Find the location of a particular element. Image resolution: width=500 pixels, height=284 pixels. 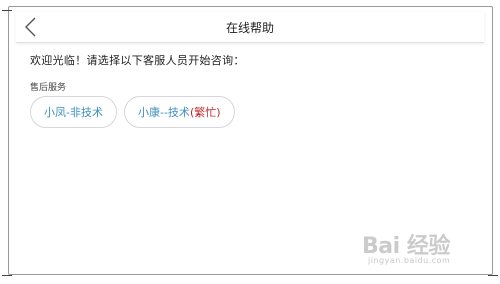

nav-header: 在线帮助 is located at coordinates (250, 27).